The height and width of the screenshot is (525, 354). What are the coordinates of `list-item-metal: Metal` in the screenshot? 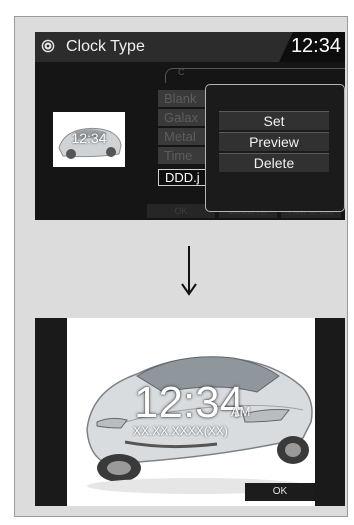 It's located at (182, 136).